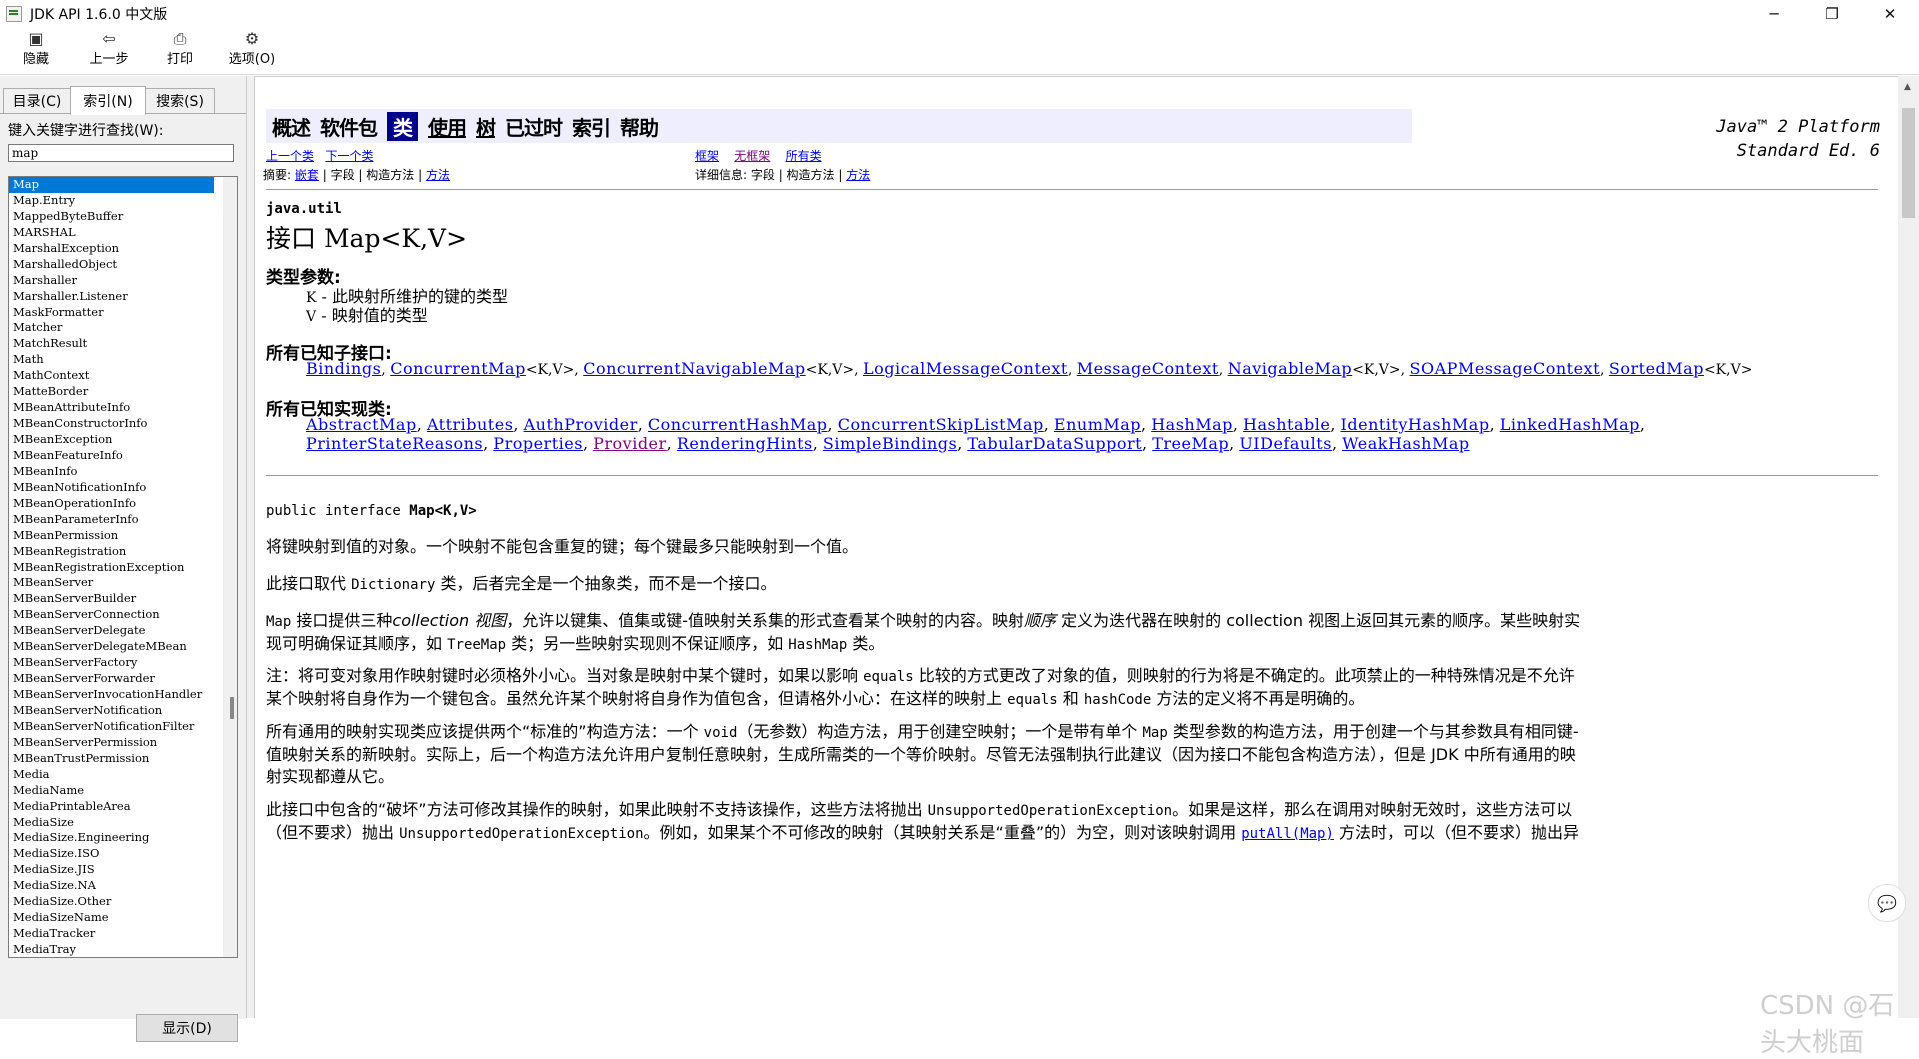 Image resolution: width=1919 pixels, height=1059 pixels. What do you see at coordinates (458, 368) in the screenshot?
I see `subinterface-link: ConcurrentMap` at bounding box center [458, 368].